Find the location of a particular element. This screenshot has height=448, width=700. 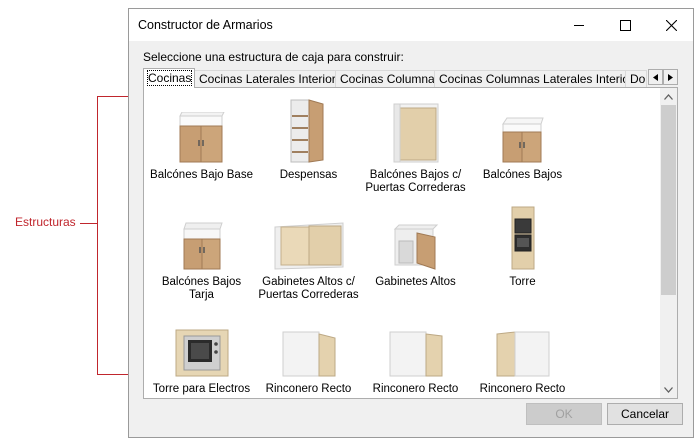

minimize-icon is located at coordinates (579, 25).